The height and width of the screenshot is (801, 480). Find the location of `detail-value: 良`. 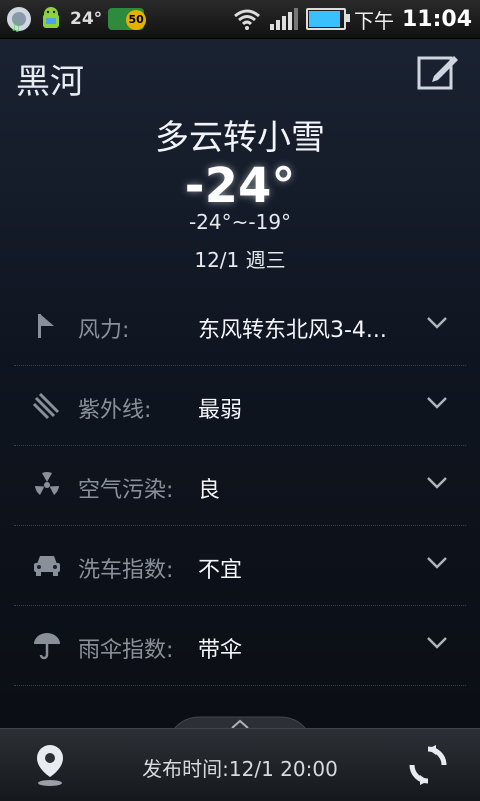

detail-value: 良 is located at coordinates (209, 490).